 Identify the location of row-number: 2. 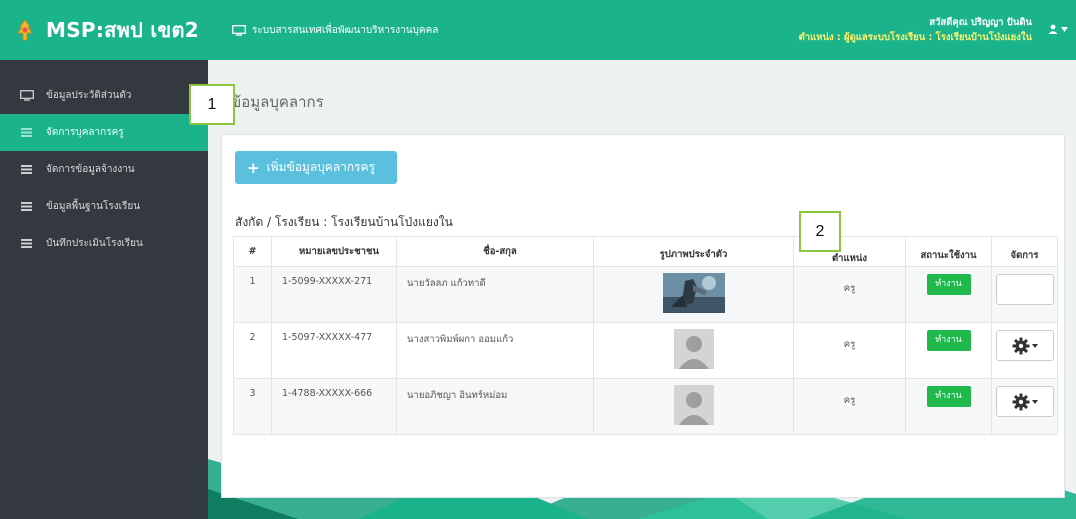
(252, 350).